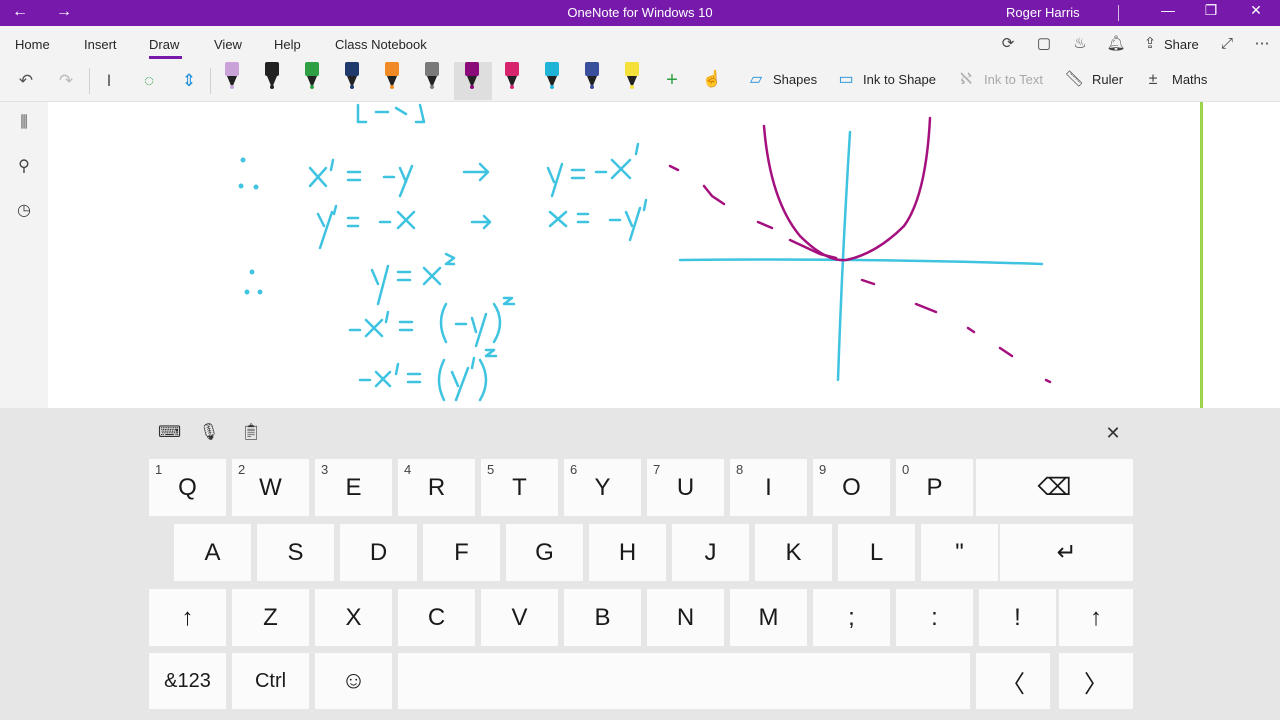  Describe the element at coordinates (1168, 10) in the screenshot. I see `minimize-icon: —` at that location.